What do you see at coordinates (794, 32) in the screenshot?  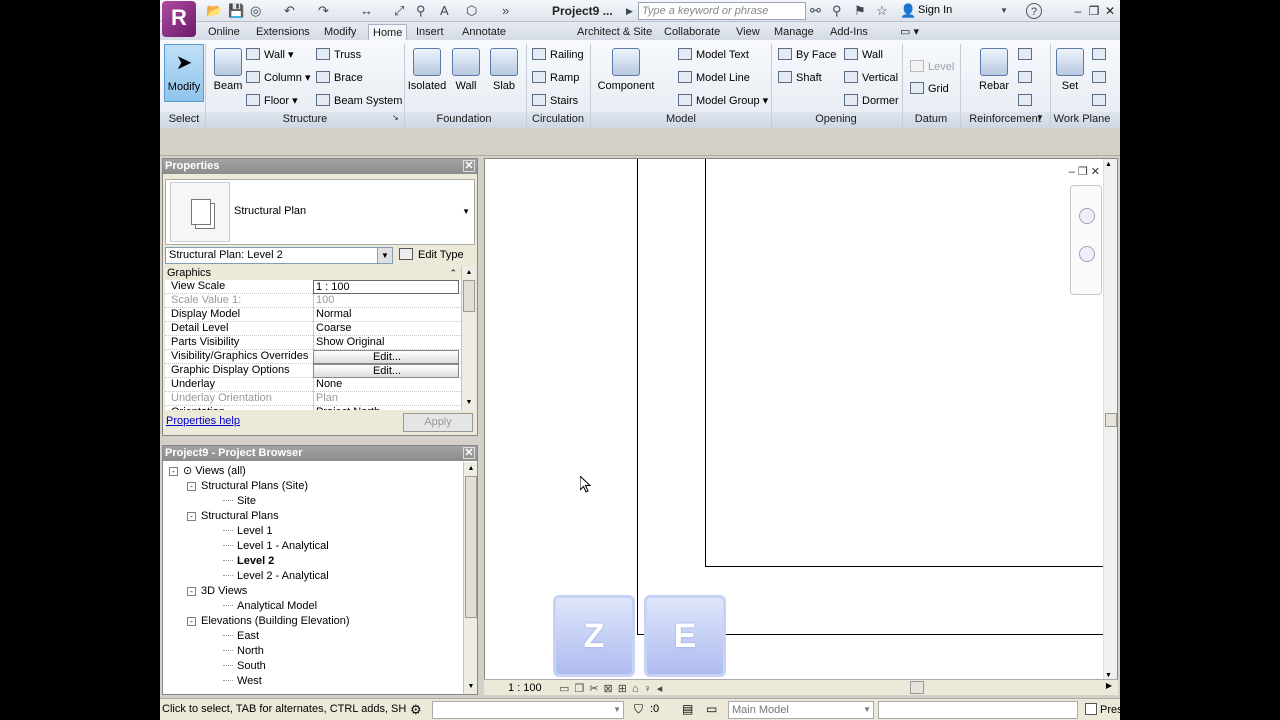 I see `tab-manage: Manage` at bounding box center [794, 32].